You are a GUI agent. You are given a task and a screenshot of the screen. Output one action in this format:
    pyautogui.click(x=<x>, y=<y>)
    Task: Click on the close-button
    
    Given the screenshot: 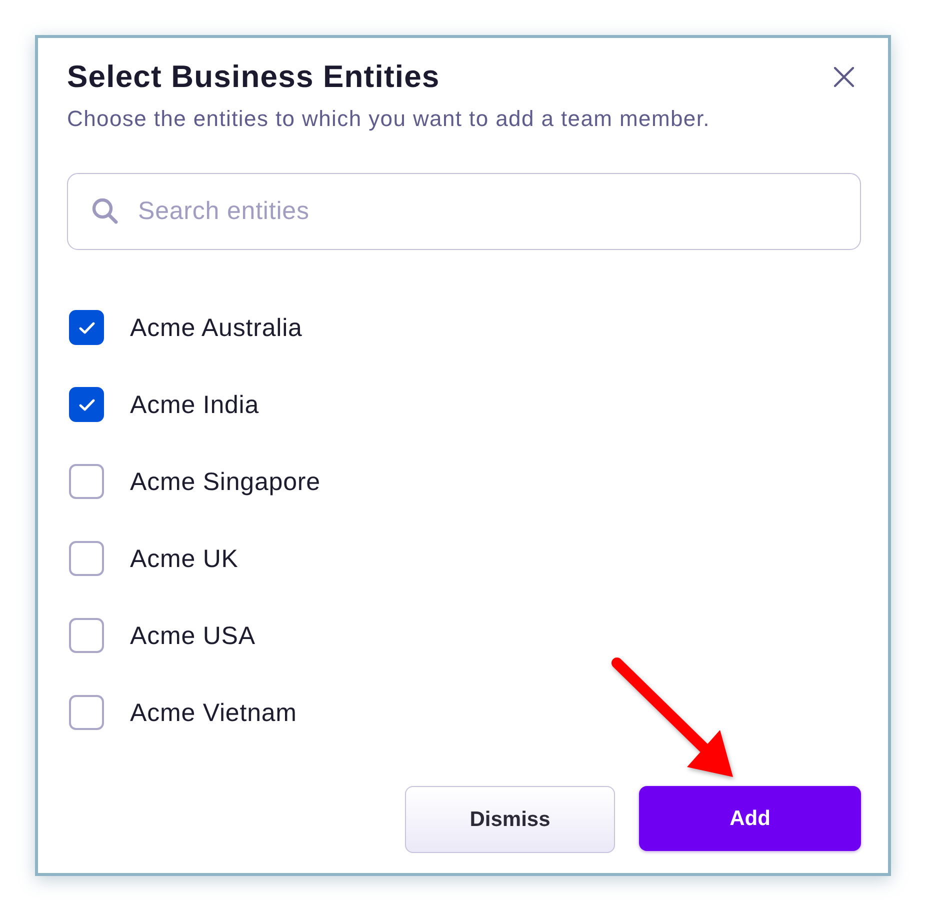 What is the action you would take?
    pyautogui.click(x=844, y=77)
    